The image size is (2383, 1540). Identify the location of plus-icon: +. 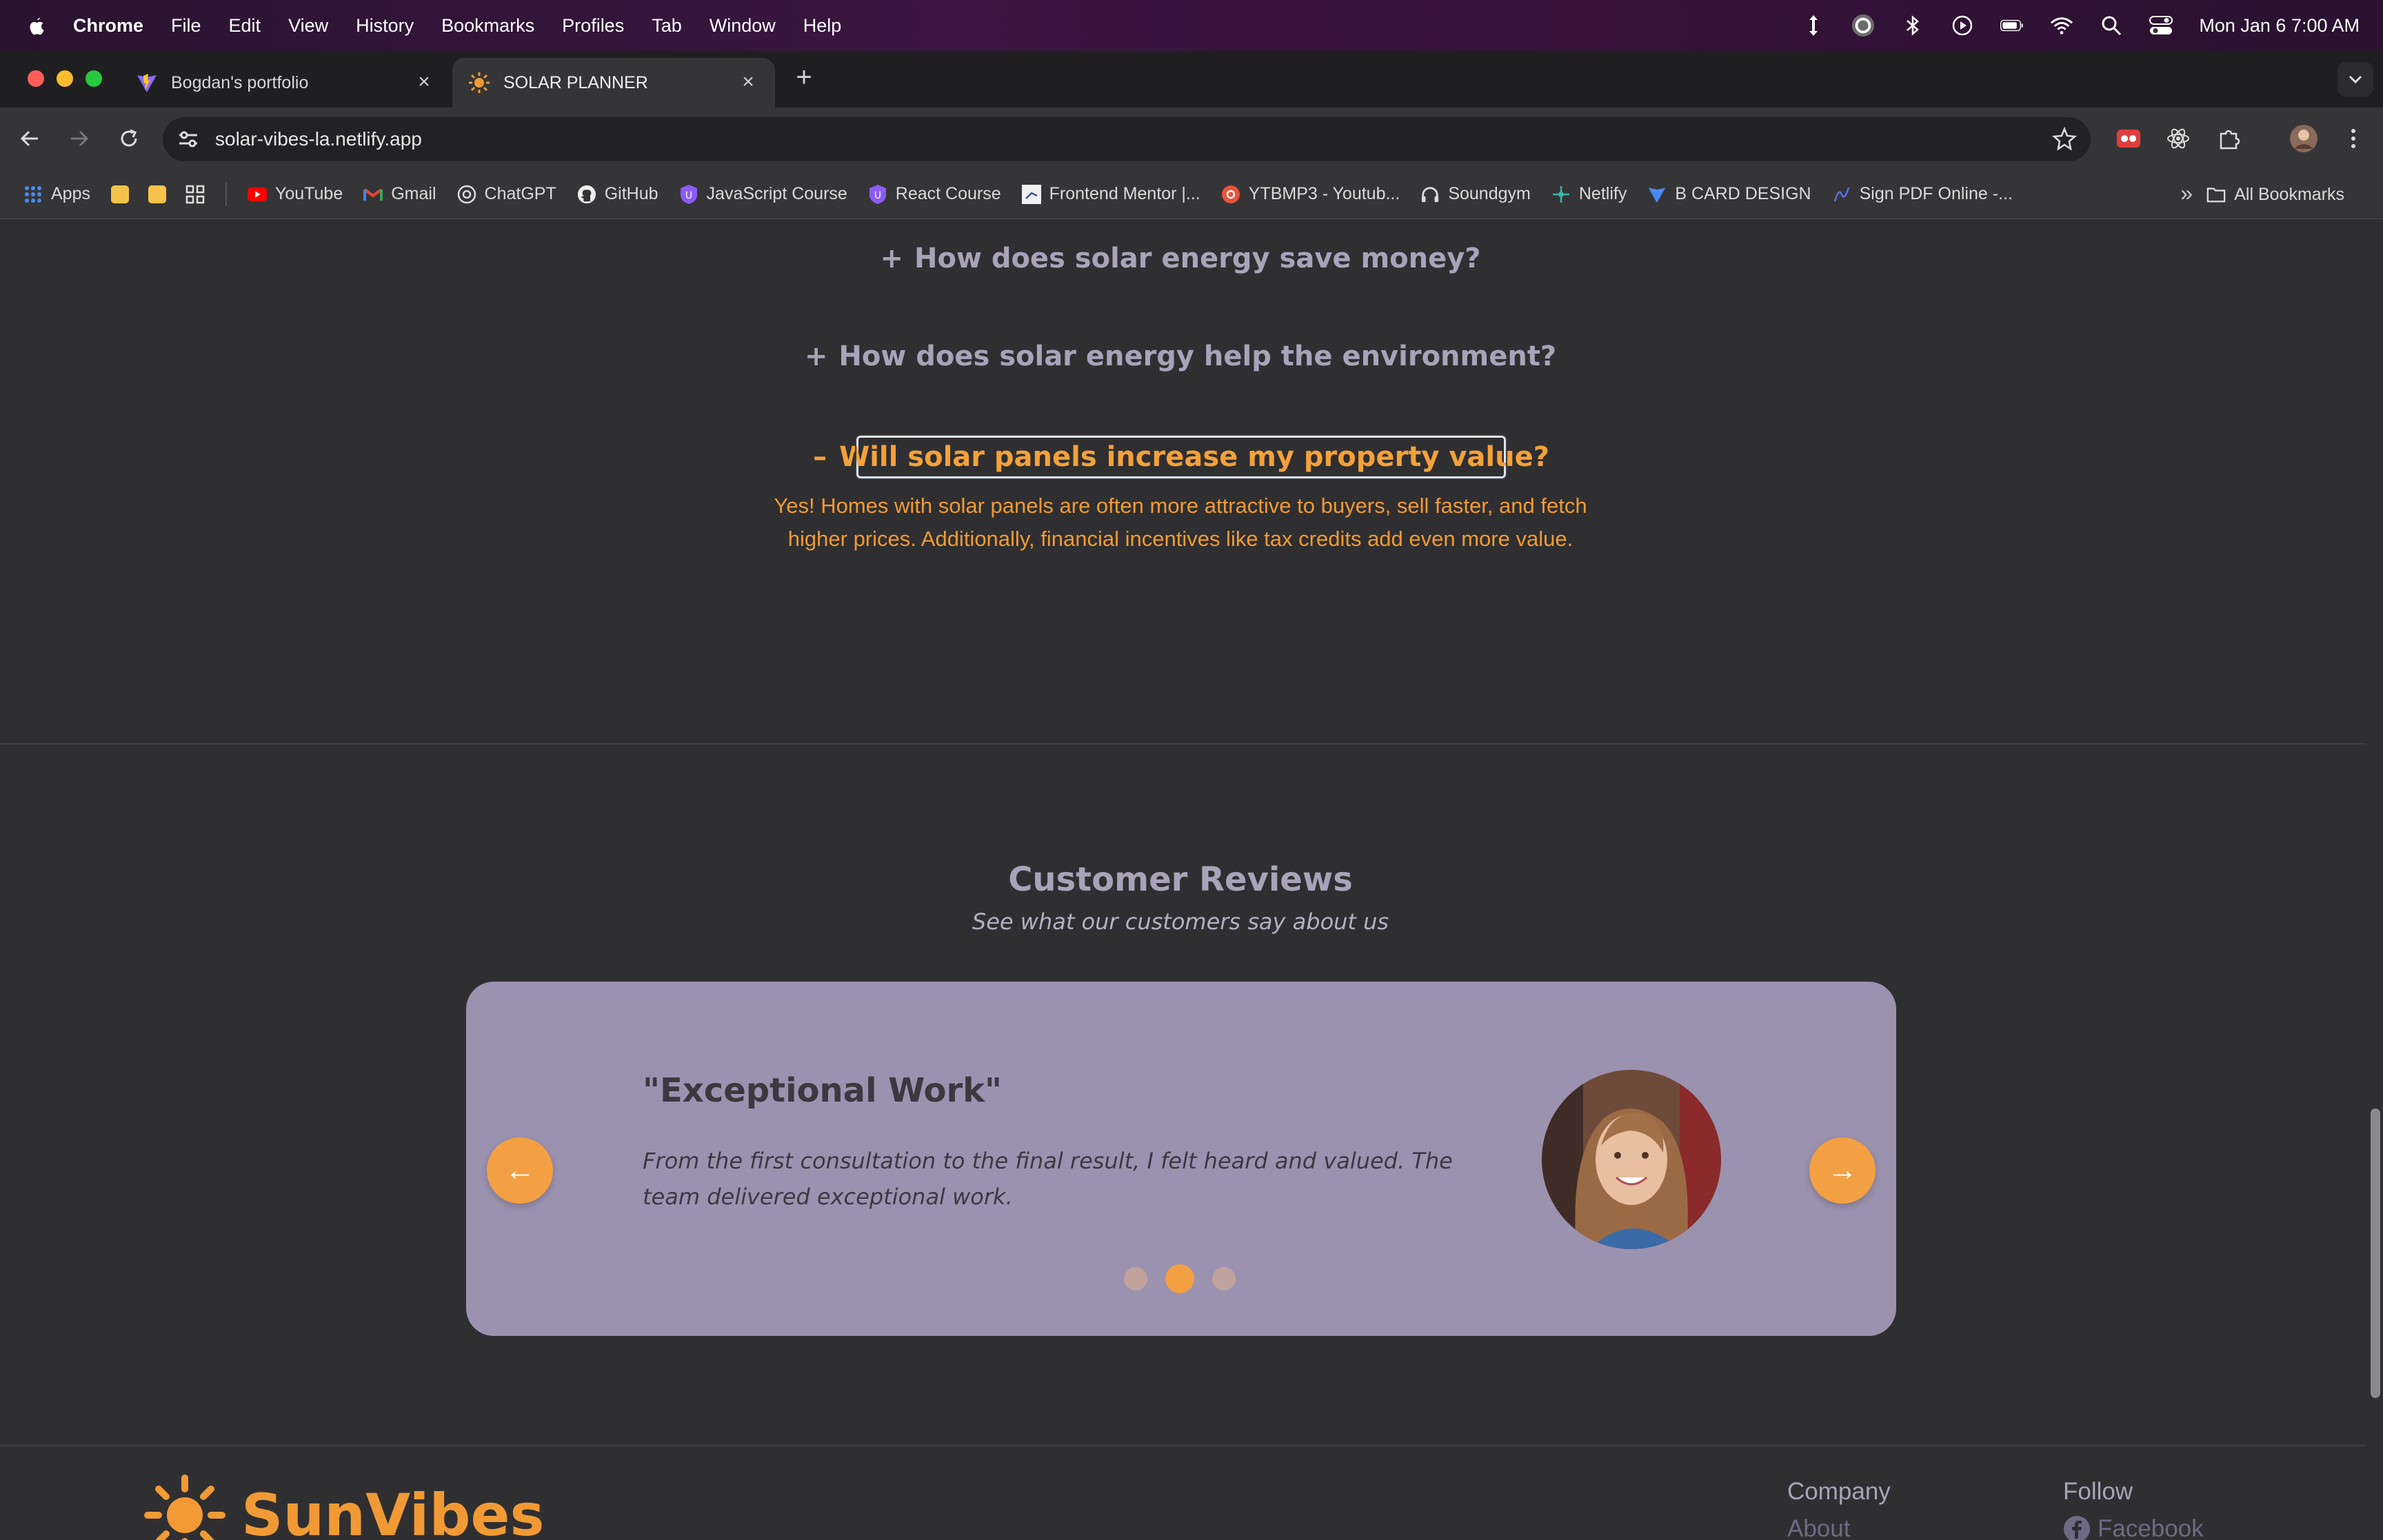
(816, 357).